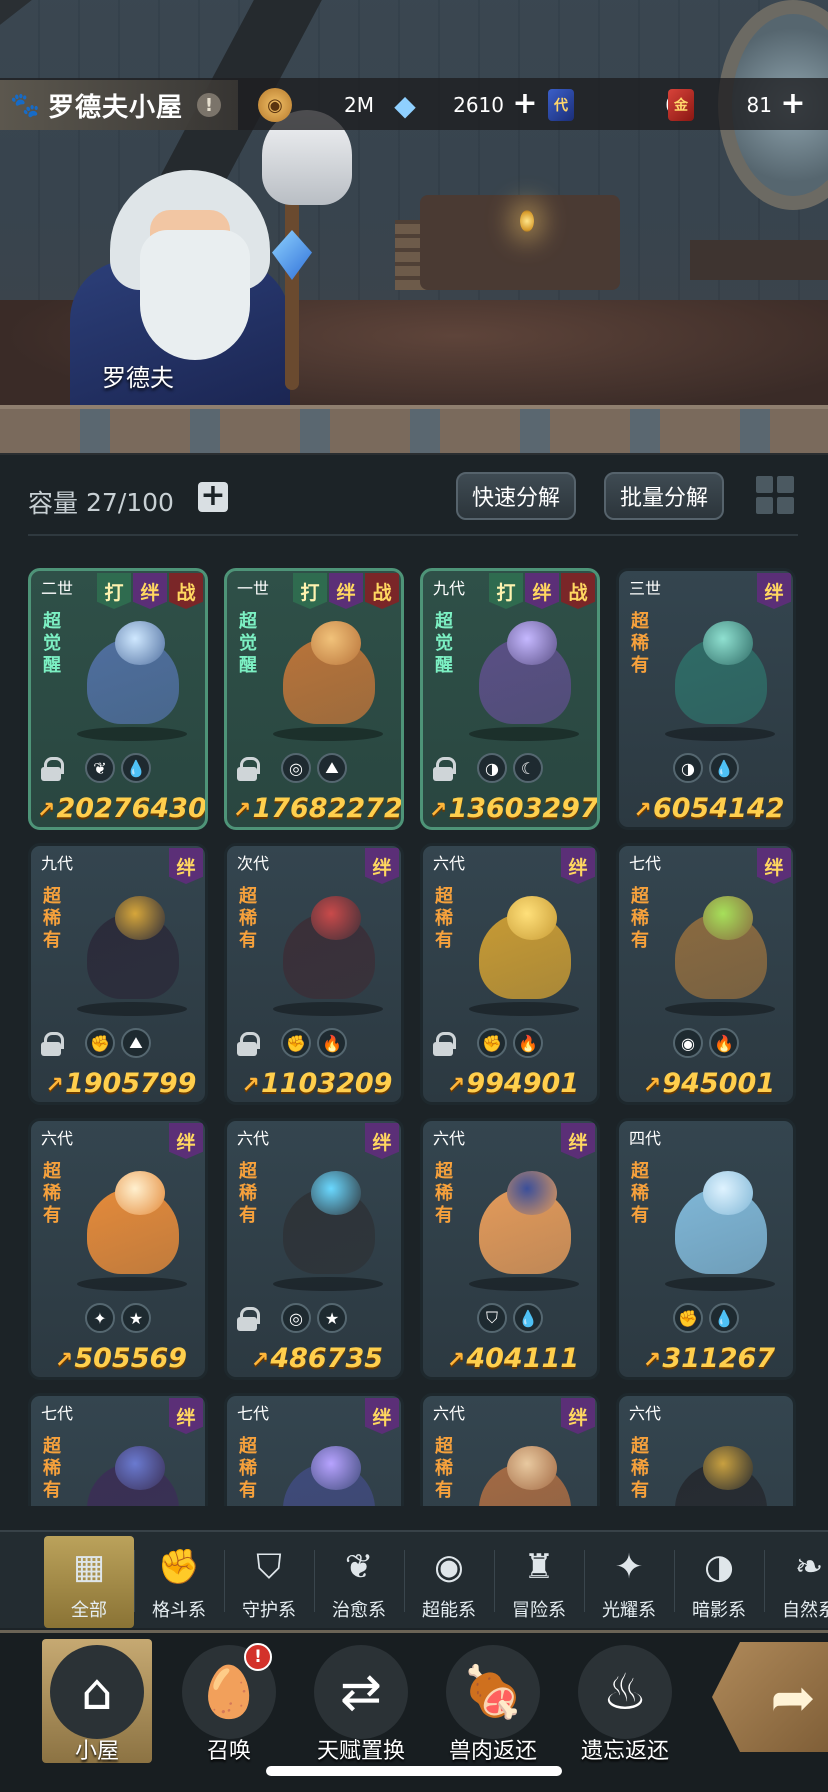 This screenshot has height=1792, width=828. What do you see at coordinates (719, 1582) in the screenshot?
I see `category-shadow-eye: ◑ 暗影系` at bounding box center [719, 1582].